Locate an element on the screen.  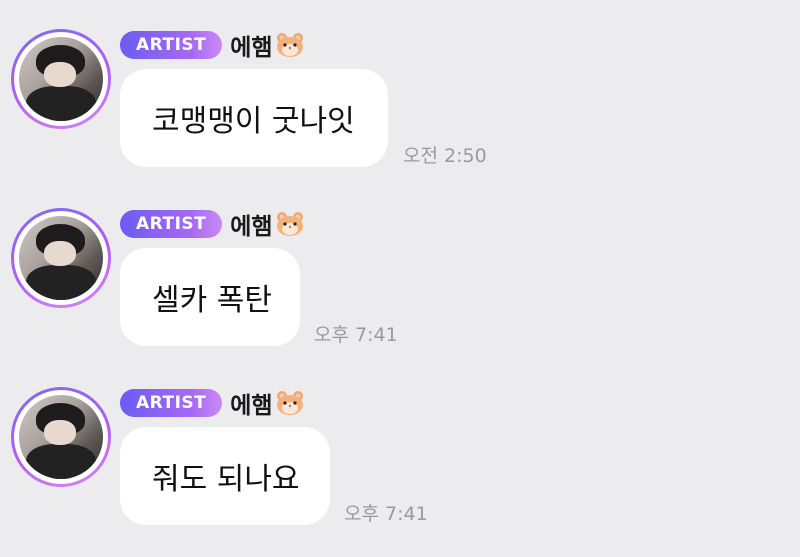
message-bubble: 코맹맹이 굿나잇 is located at coordinates (254, 118).